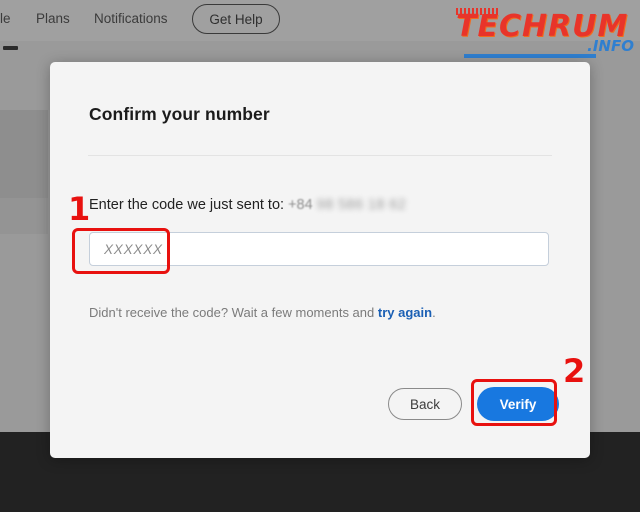  What do you see at coordinates (425, 404) in the screenshot?
I see `back-button: Back` at bounding box center [425, 404].